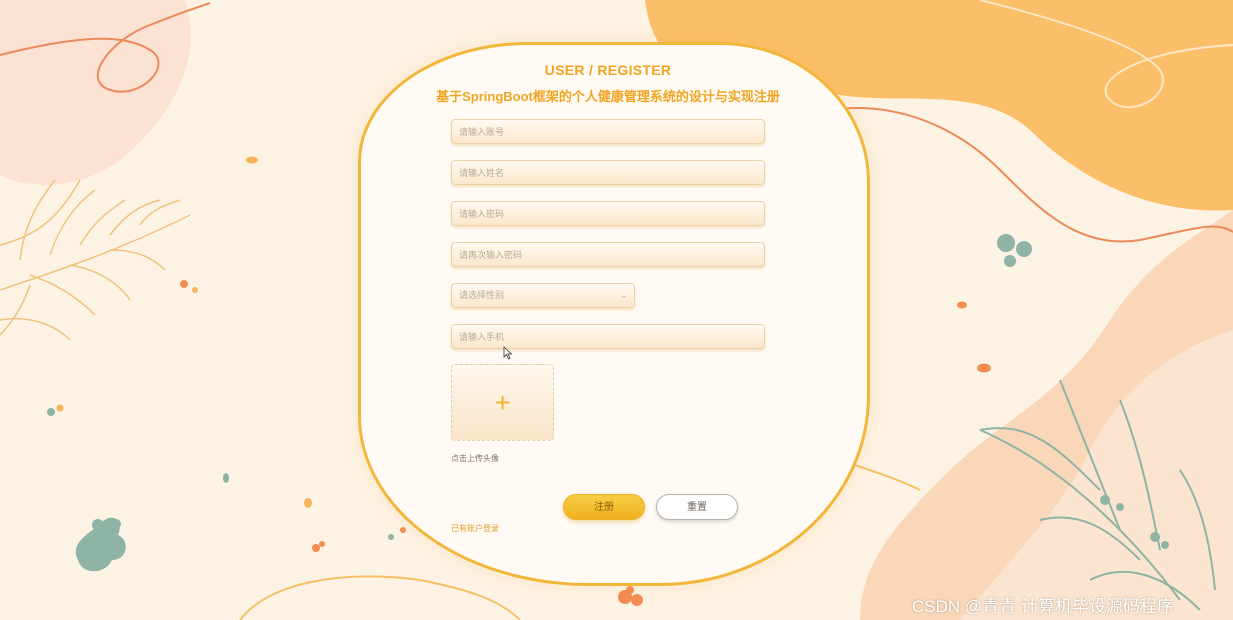 This screenshot has width=1233, height=620. Describe the element at coordinates (697, 507) in the screenshot. I see `reset-button: 重置` at that location.